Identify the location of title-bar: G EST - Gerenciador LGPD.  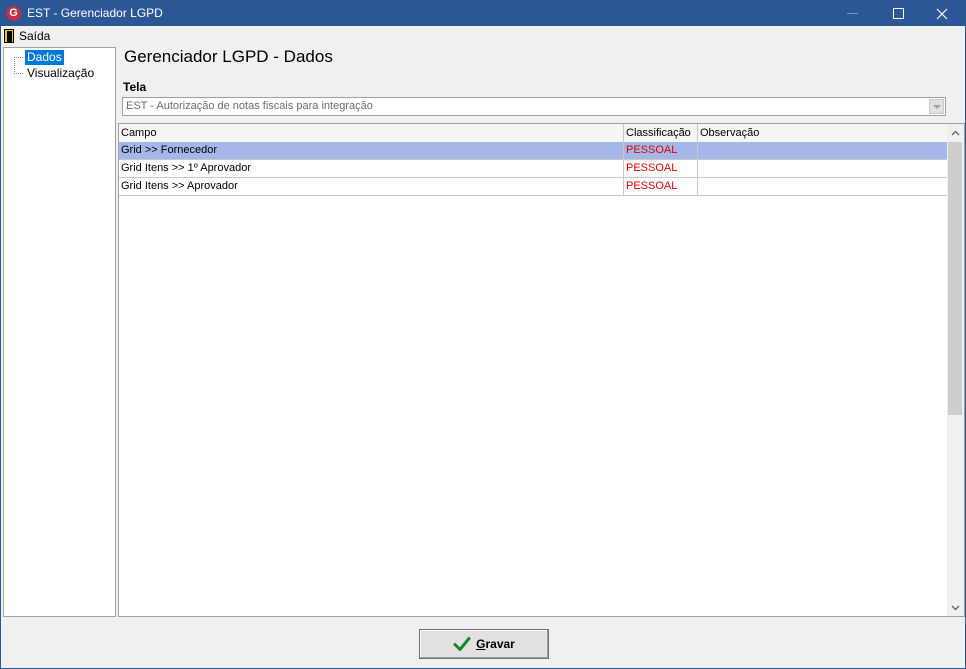
(483, 13).